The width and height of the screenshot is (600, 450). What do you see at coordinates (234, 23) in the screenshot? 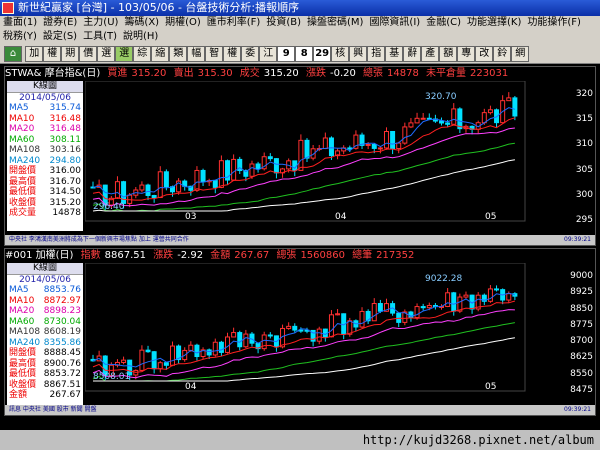
I see `menu-item-r1-5: 匯市利率(F)` at bounding box center [234, 23].